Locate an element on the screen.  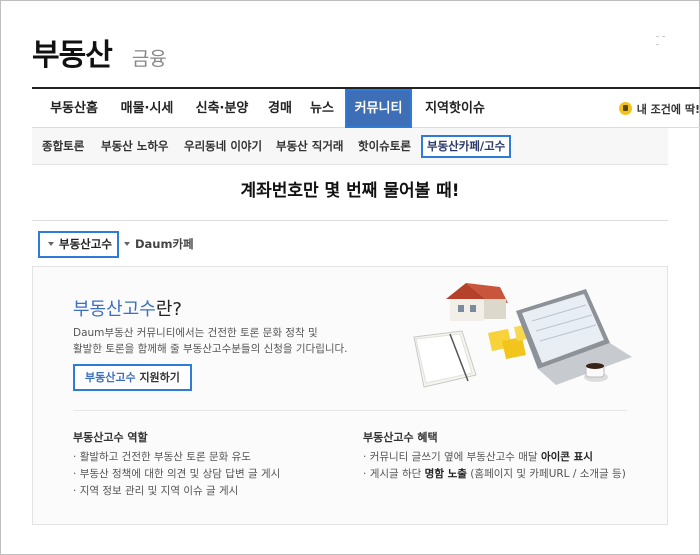
role-item: · 활발하고 건전한 부동산 토론 문화 유도 is located at coordinates (162, 457).